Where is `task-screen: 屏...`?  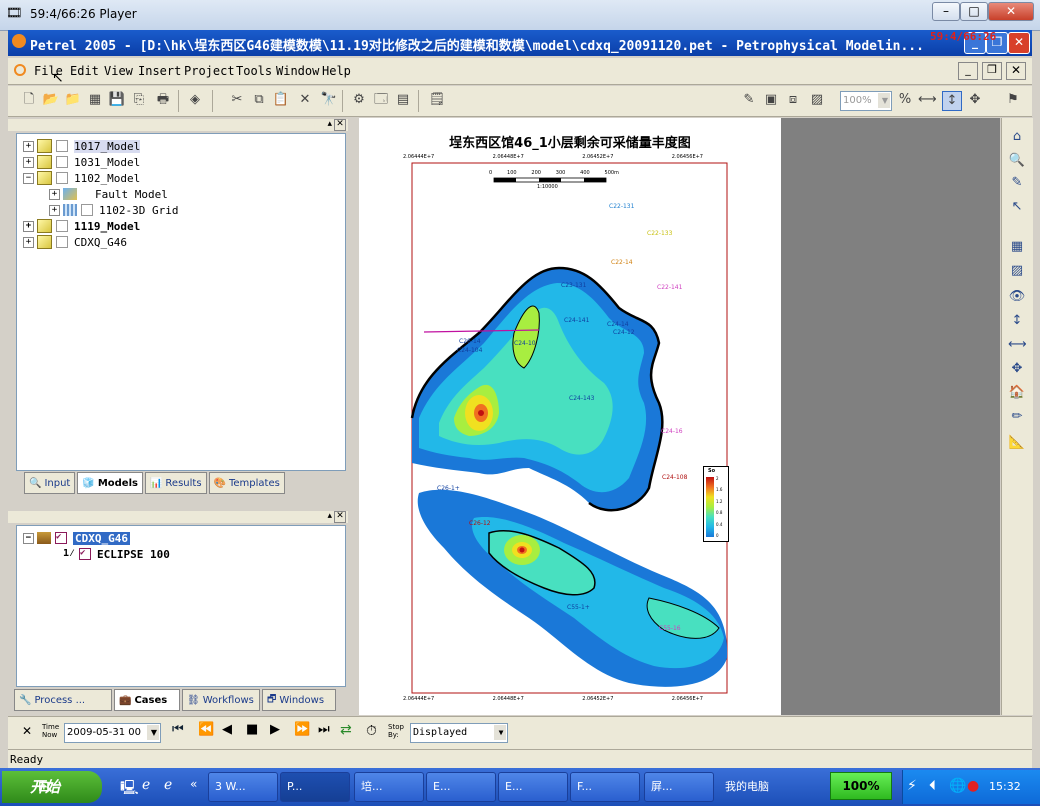
task-screen: 屏... is located at coordinates (679, 787).